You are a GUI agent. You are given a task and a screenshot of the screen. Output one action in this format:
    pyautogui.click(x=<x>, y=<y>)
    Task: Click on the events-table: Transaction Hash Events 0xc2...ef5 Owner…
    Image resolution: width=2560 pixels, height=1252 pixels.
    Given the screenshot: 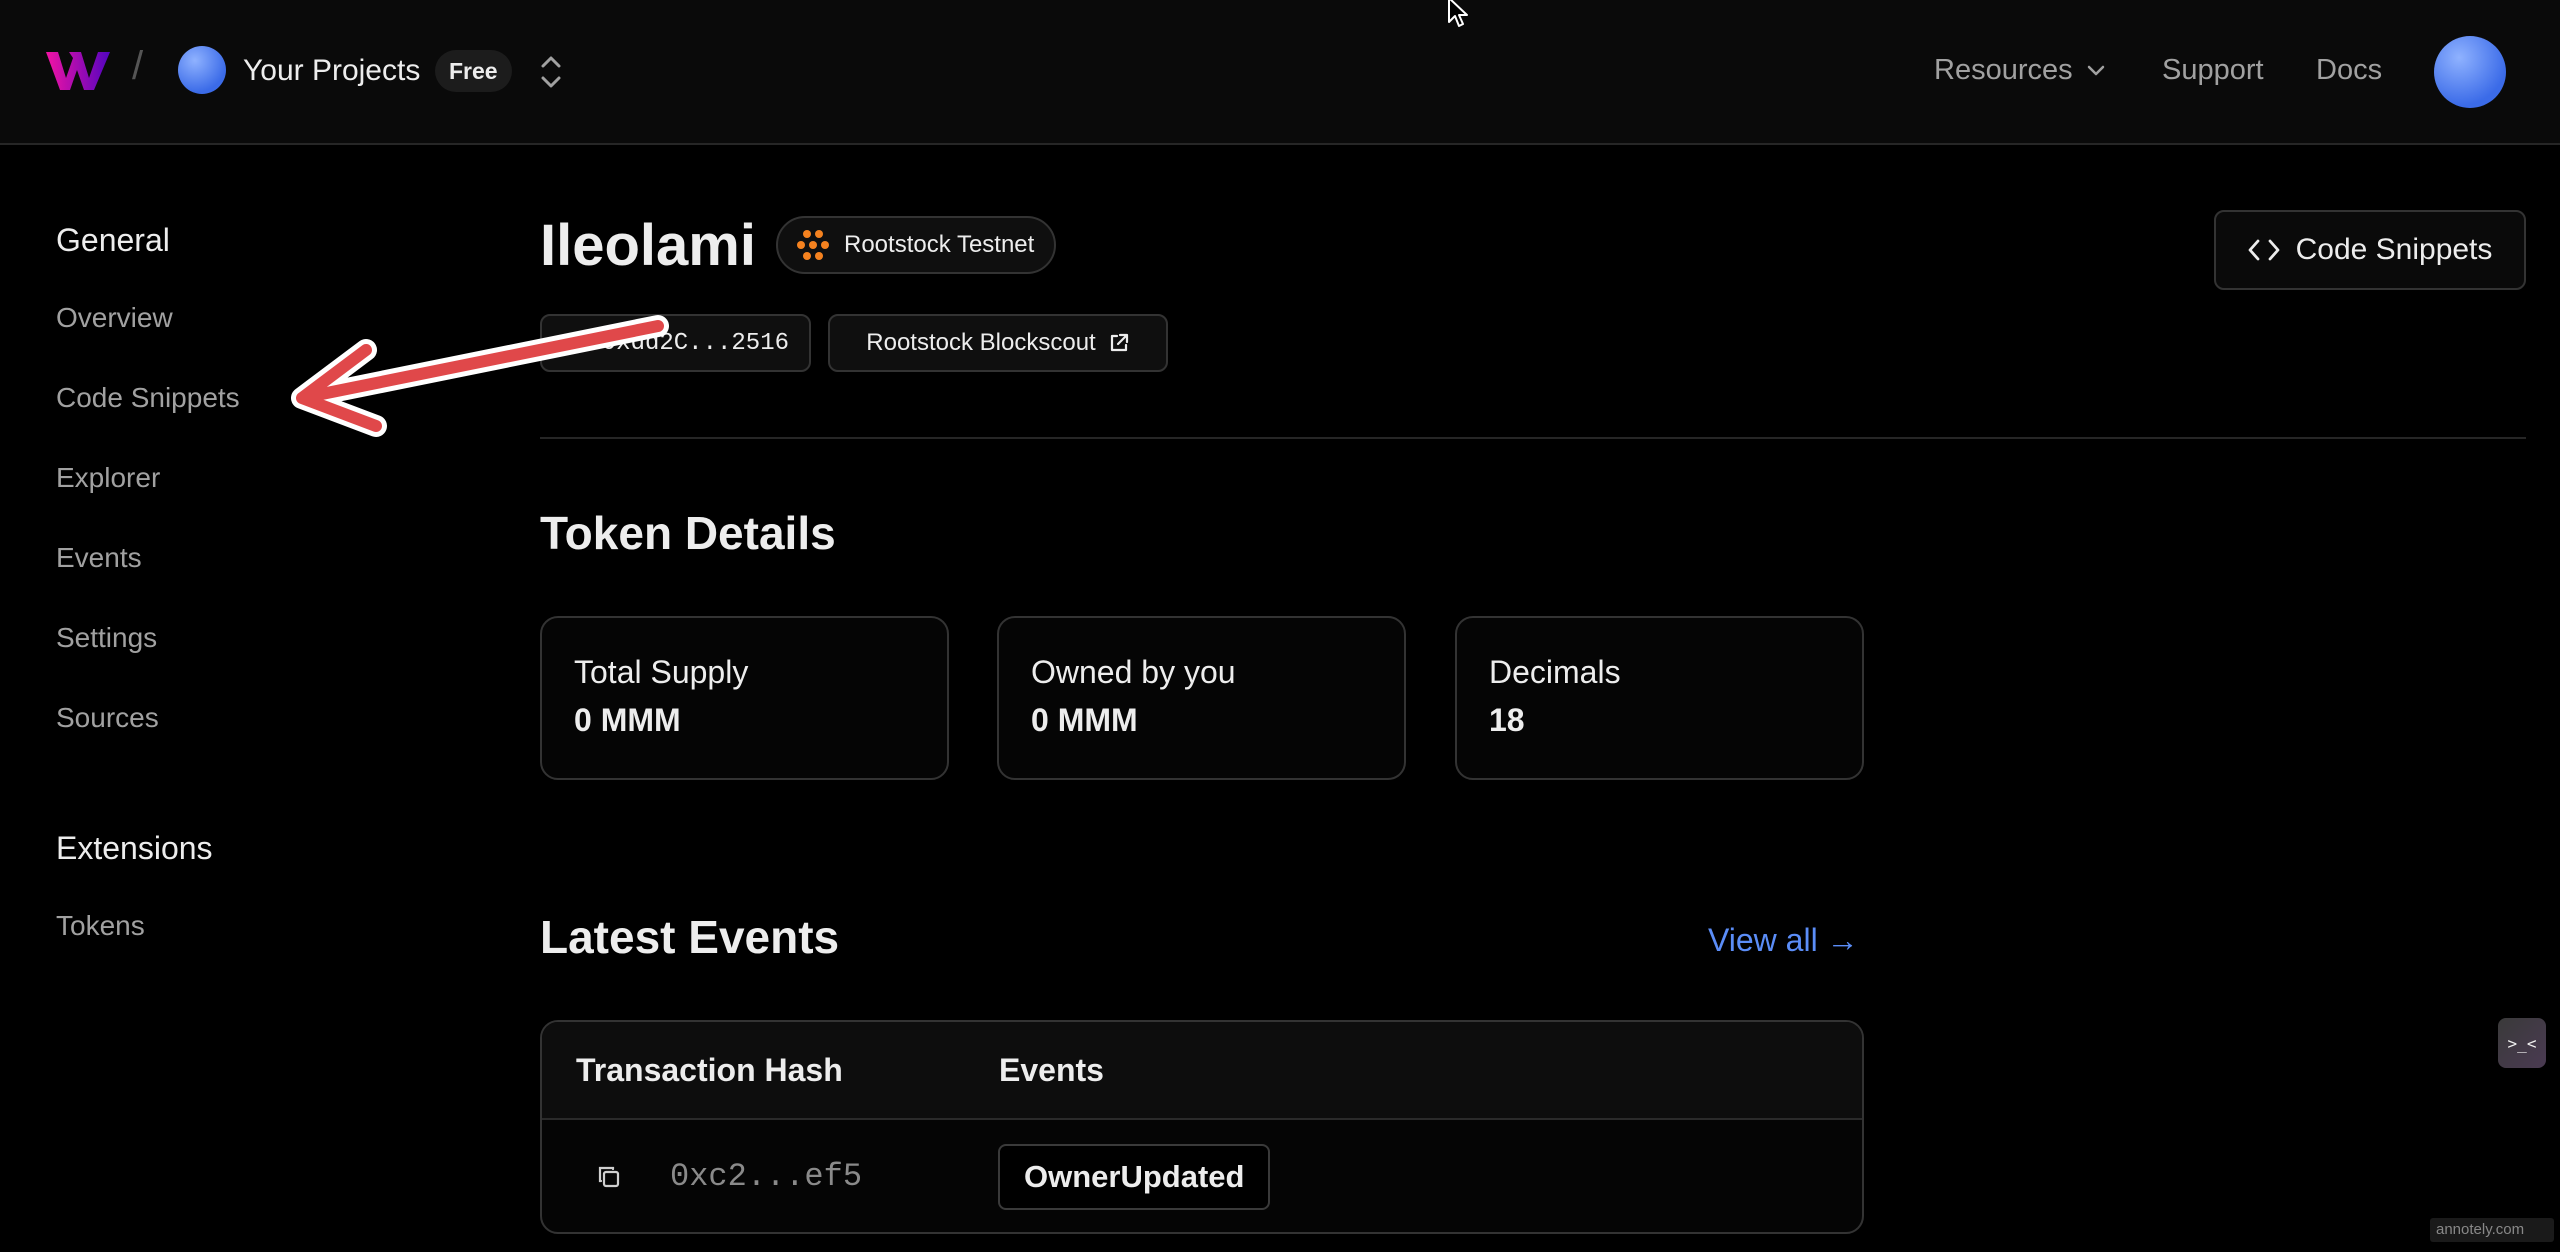 What is the action you would take?
    pyautogui.click(x=1202, y=1127)
    